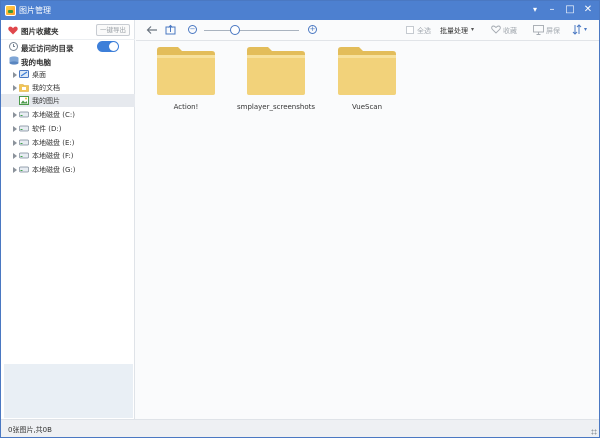 The height and width of the screenshot is (438, 600). Describe the element at coordinates (585, 29) in the screenshot. I see `sort-dropdown-icon: ▾` at that location.